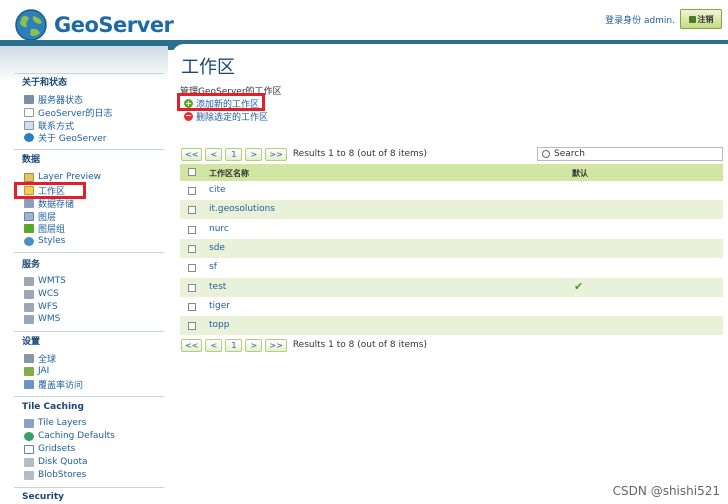  I want to click on sidebar-item-about: 关于 GeoServer, so click(65, 137).